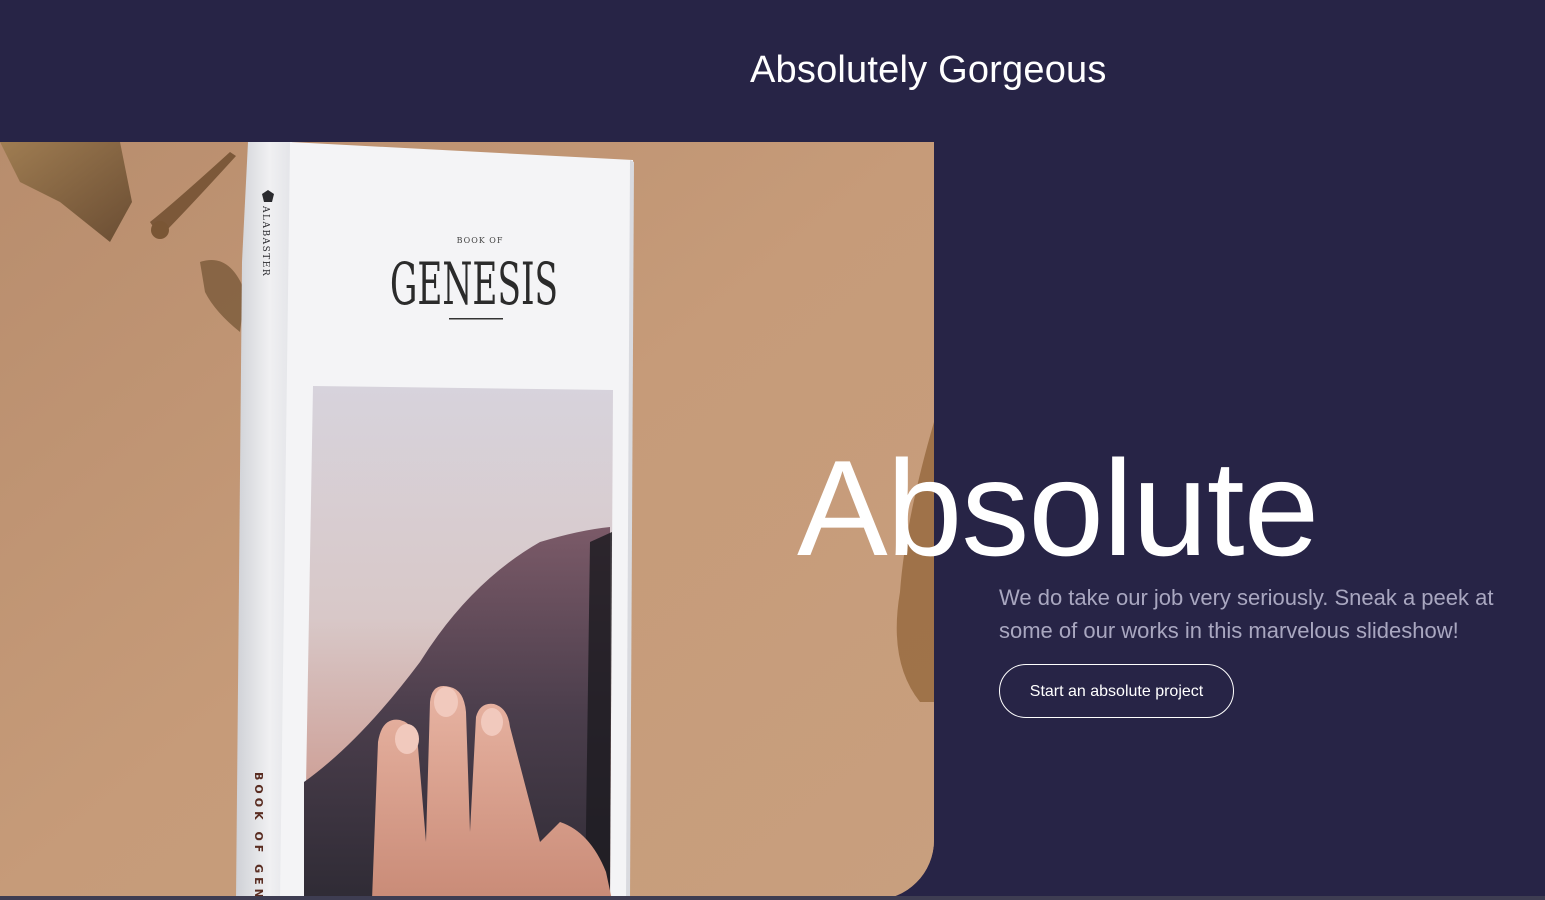 The width and height of the screenshot is (1545, 900). What do you see at coordinates (772, 898) in the screenshot?
I see `bottom-divider` at bounding box center [772, 898].